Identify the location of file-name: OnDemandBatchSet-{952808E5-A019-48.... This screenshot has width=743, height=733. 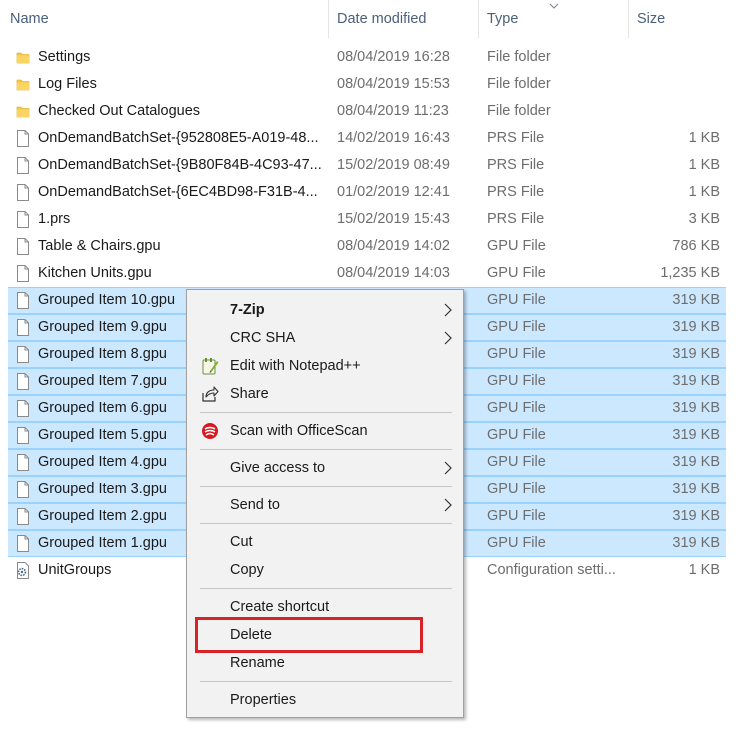
(178, 138).